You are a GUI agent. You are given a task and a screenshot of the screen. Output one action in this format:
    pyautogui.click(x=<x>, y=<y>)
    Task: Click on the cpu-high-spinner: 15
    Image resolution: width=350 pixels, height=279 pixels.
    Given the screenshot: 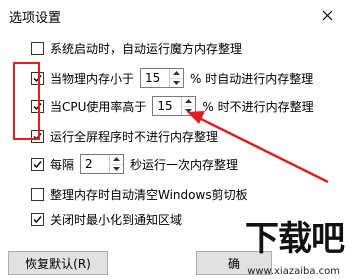 What is the action you would take?
    pyautogui.click(x=174, y=106)
    